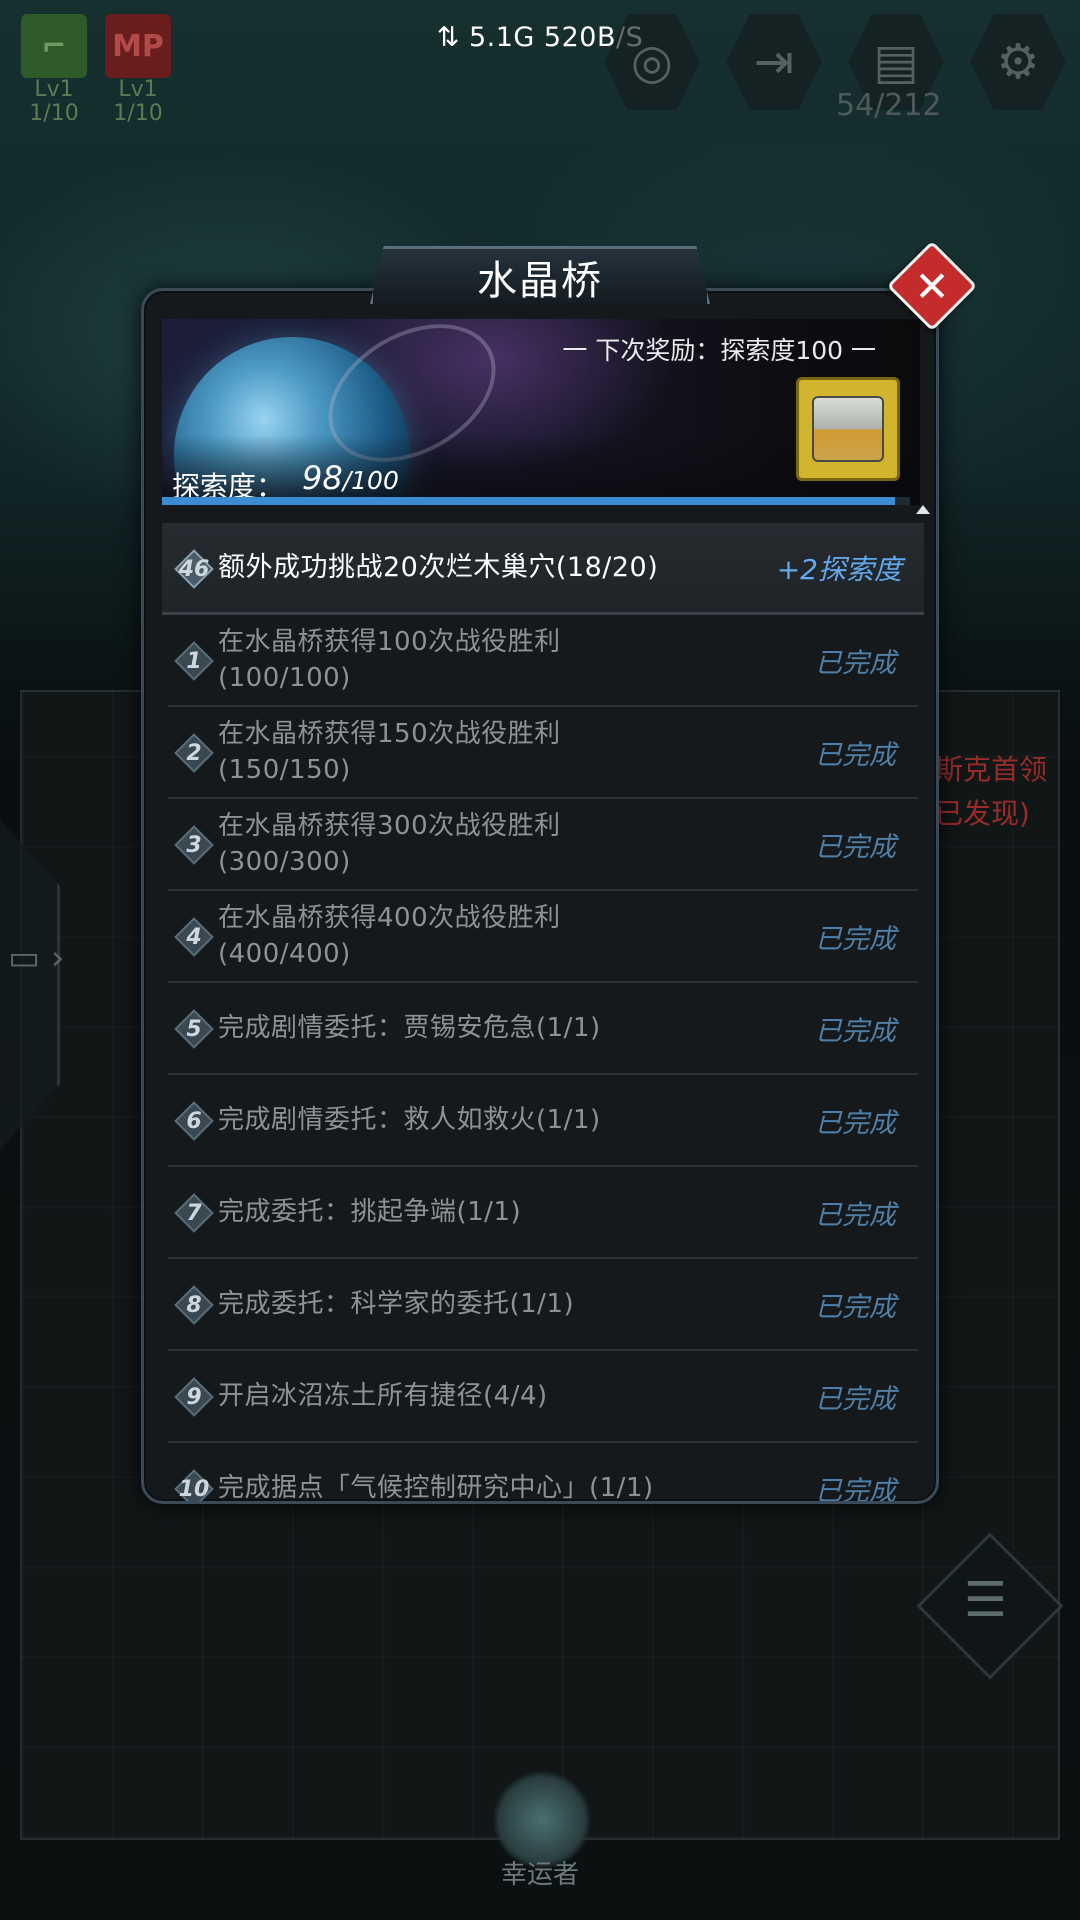 The width and height of the screenshot is (1080, 1920). Describe the element at coordinates (719, 350) in the screenshot. I see `next-reward-label: 一 下次奖励：探索度100 一` at that location.